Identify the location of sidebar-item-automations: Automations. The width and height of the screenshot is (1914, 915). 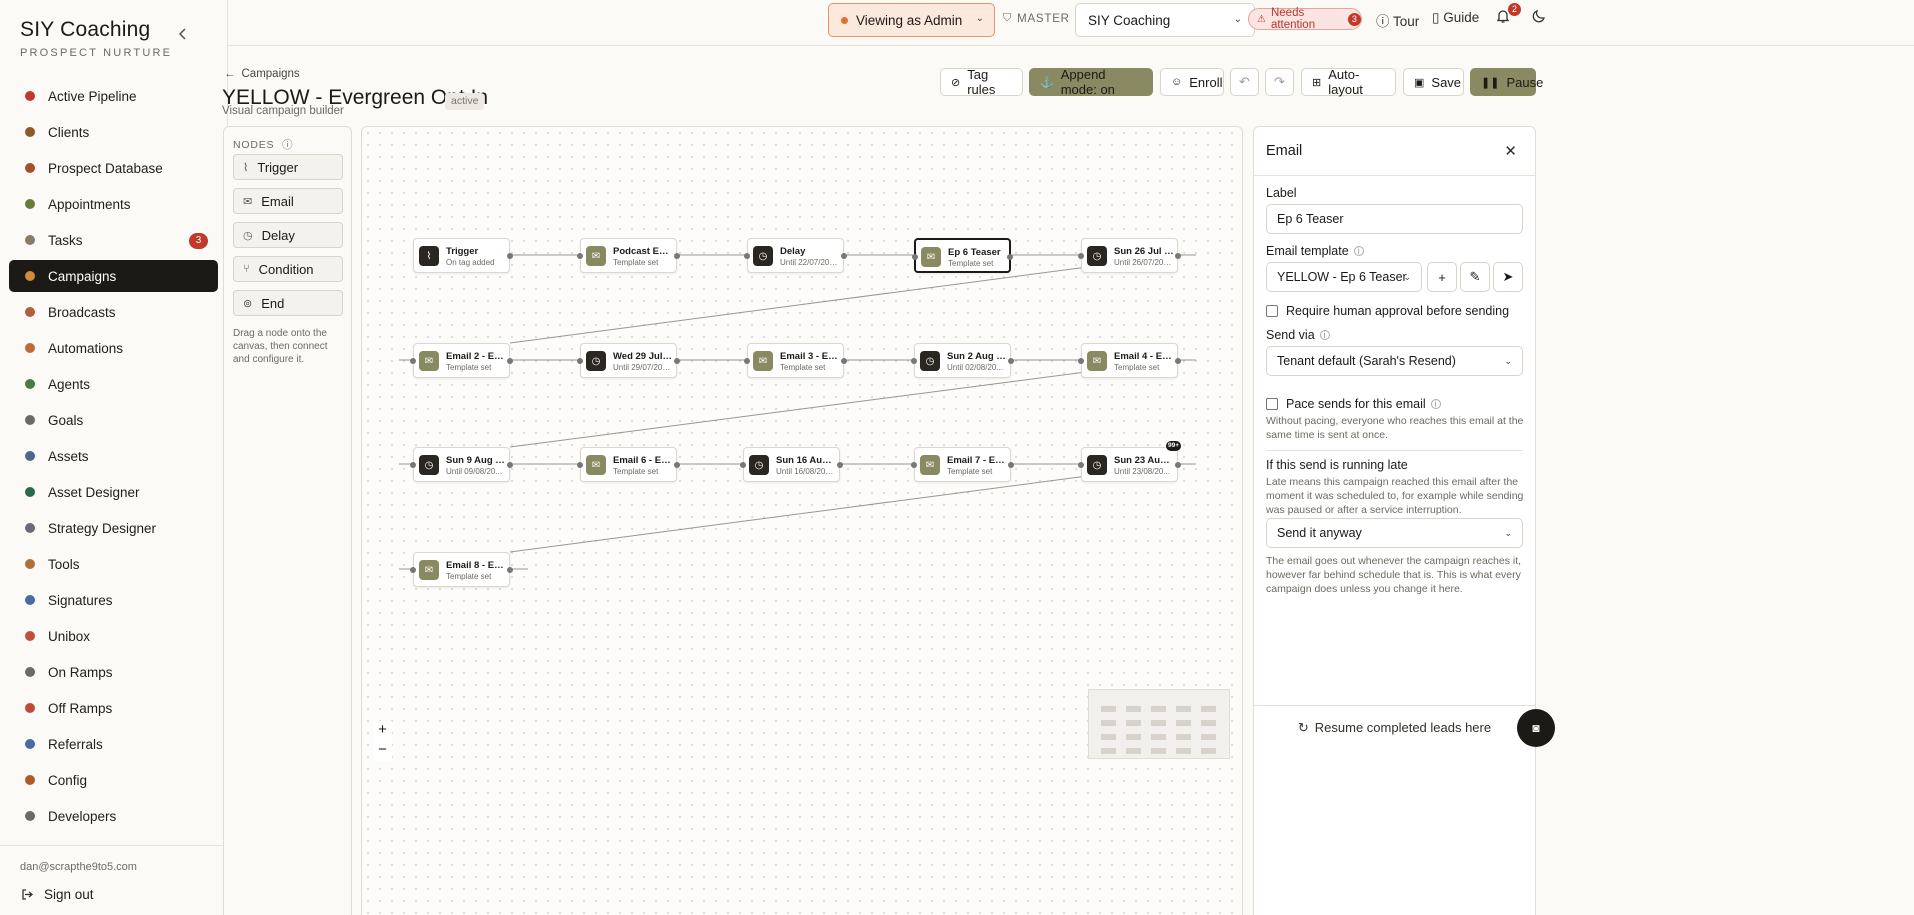
(113, 348).